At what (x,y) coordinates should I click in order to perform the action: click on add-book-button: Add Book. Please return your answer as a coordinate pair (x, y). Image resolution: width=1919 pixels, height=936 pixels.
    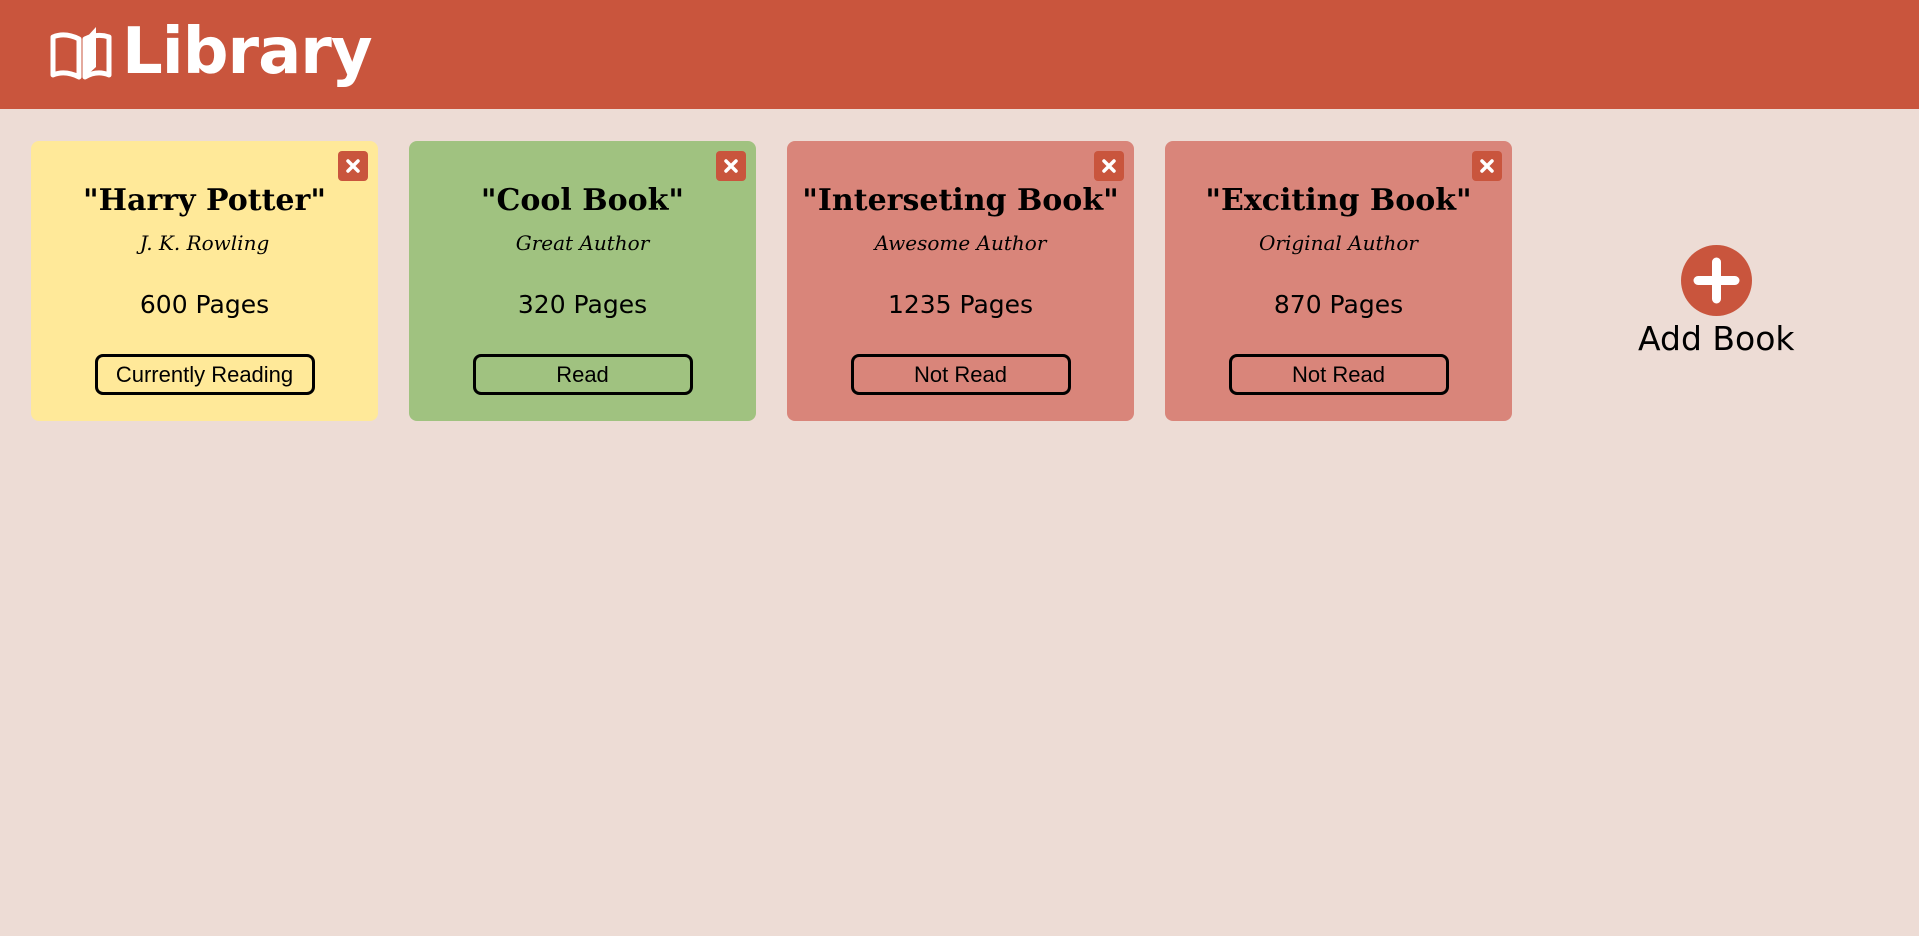
    Looking at the image, I should click on (1716, 301).